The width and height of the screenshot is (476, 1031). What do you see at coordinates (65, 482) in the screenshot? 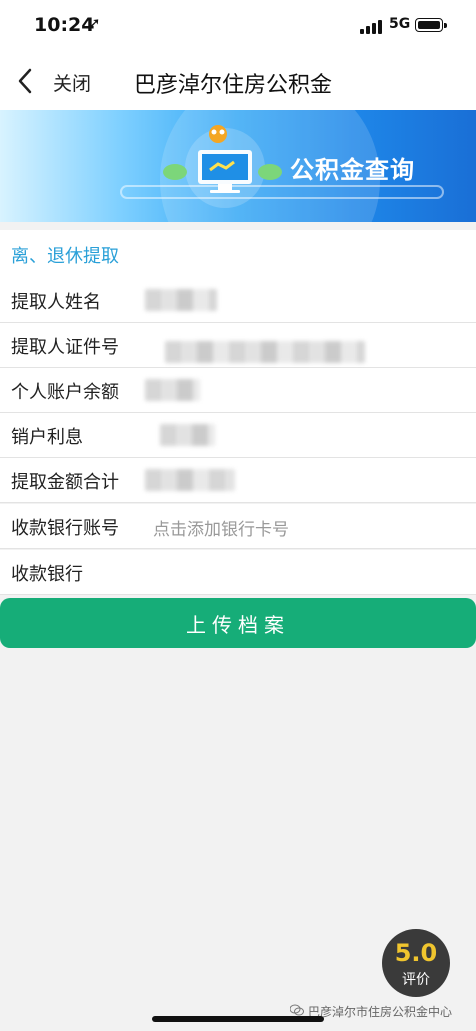
I see `form-label: 提取金额合计` at bounding box center [65, 482].